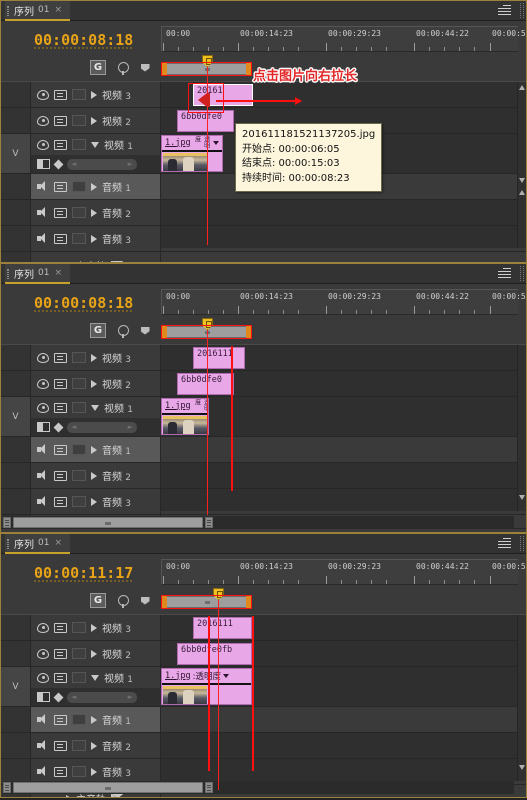  What do you see at coordinates (522, 87) in the screenshot?
I see `scroll-up-icon` at bounding box center [522, 87].